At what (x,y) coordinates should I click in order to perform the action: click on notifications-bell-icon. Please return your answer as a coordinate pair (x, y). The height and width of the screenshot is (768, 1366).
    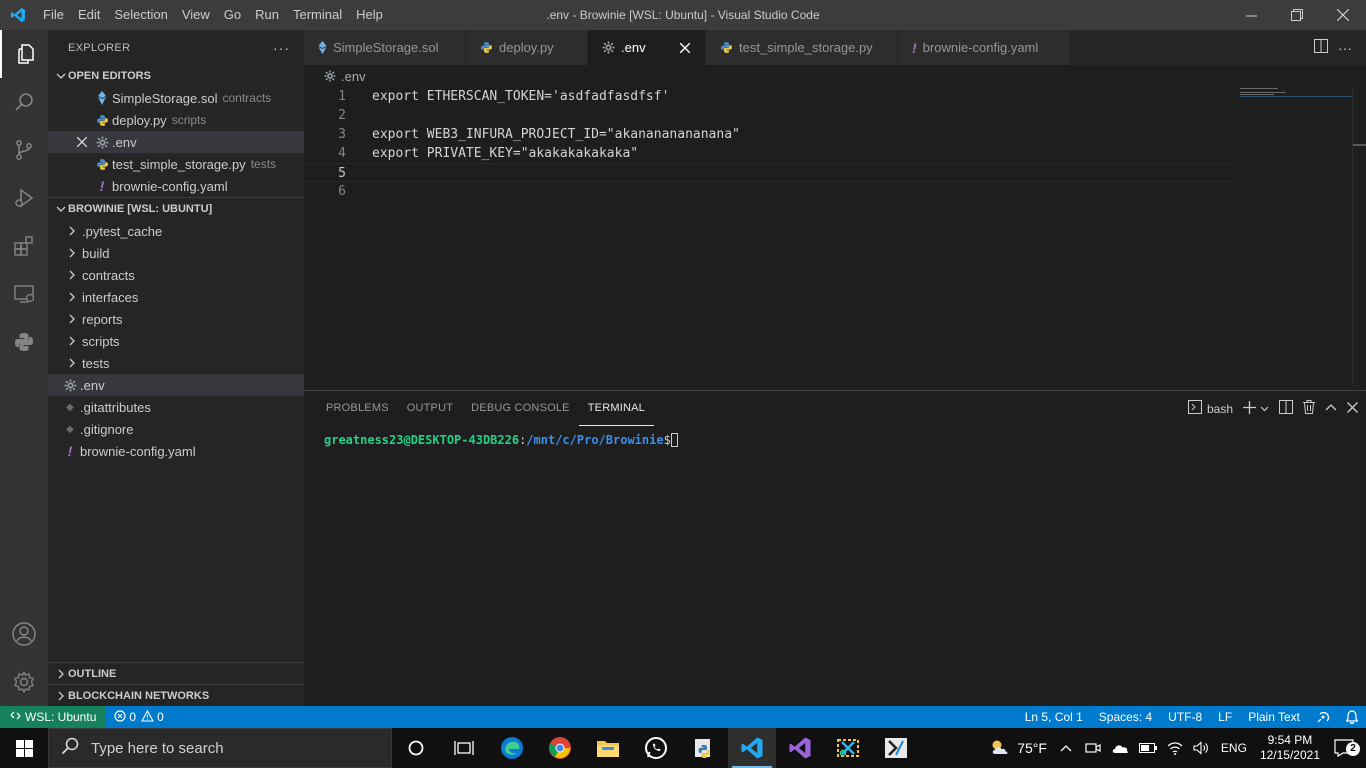
    Looking at the image, I should click on (1352, 717).